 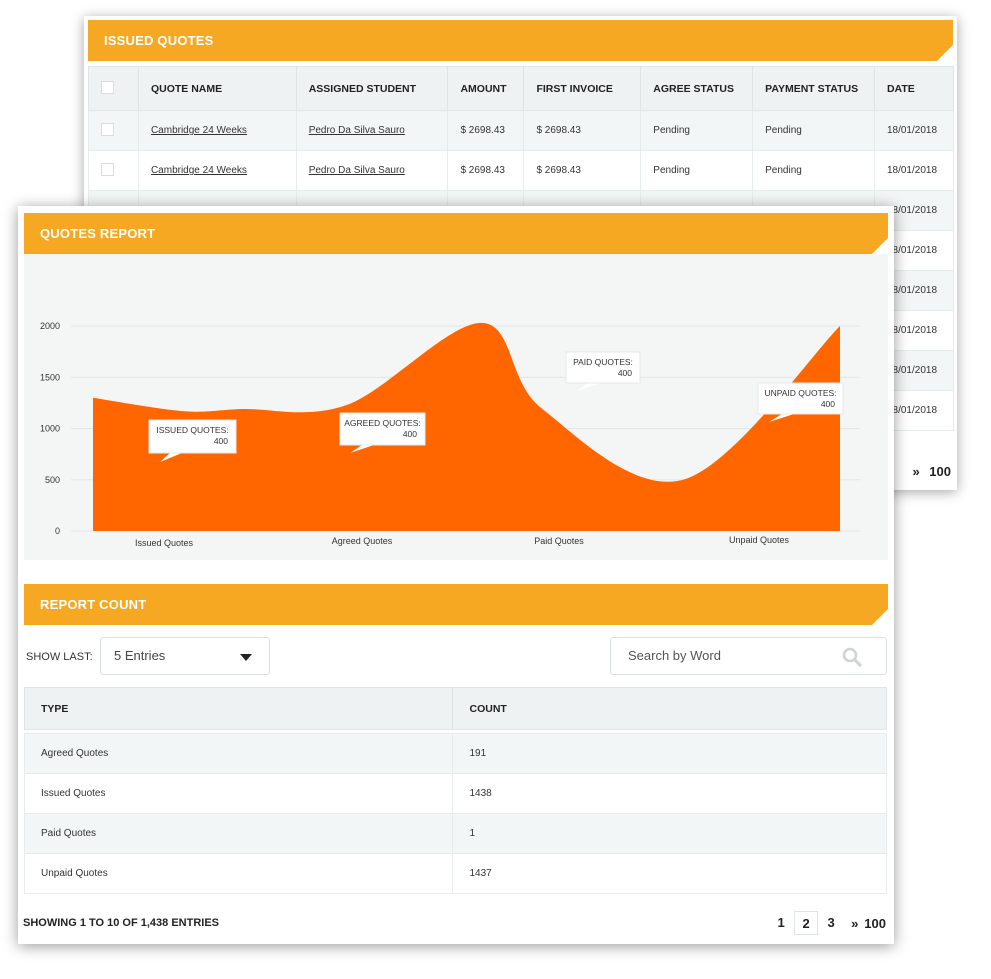 What do you see at coordinates (669, 873) in the screenshot?
I see `count-cell: 1437` at bounding box center [669, 873].